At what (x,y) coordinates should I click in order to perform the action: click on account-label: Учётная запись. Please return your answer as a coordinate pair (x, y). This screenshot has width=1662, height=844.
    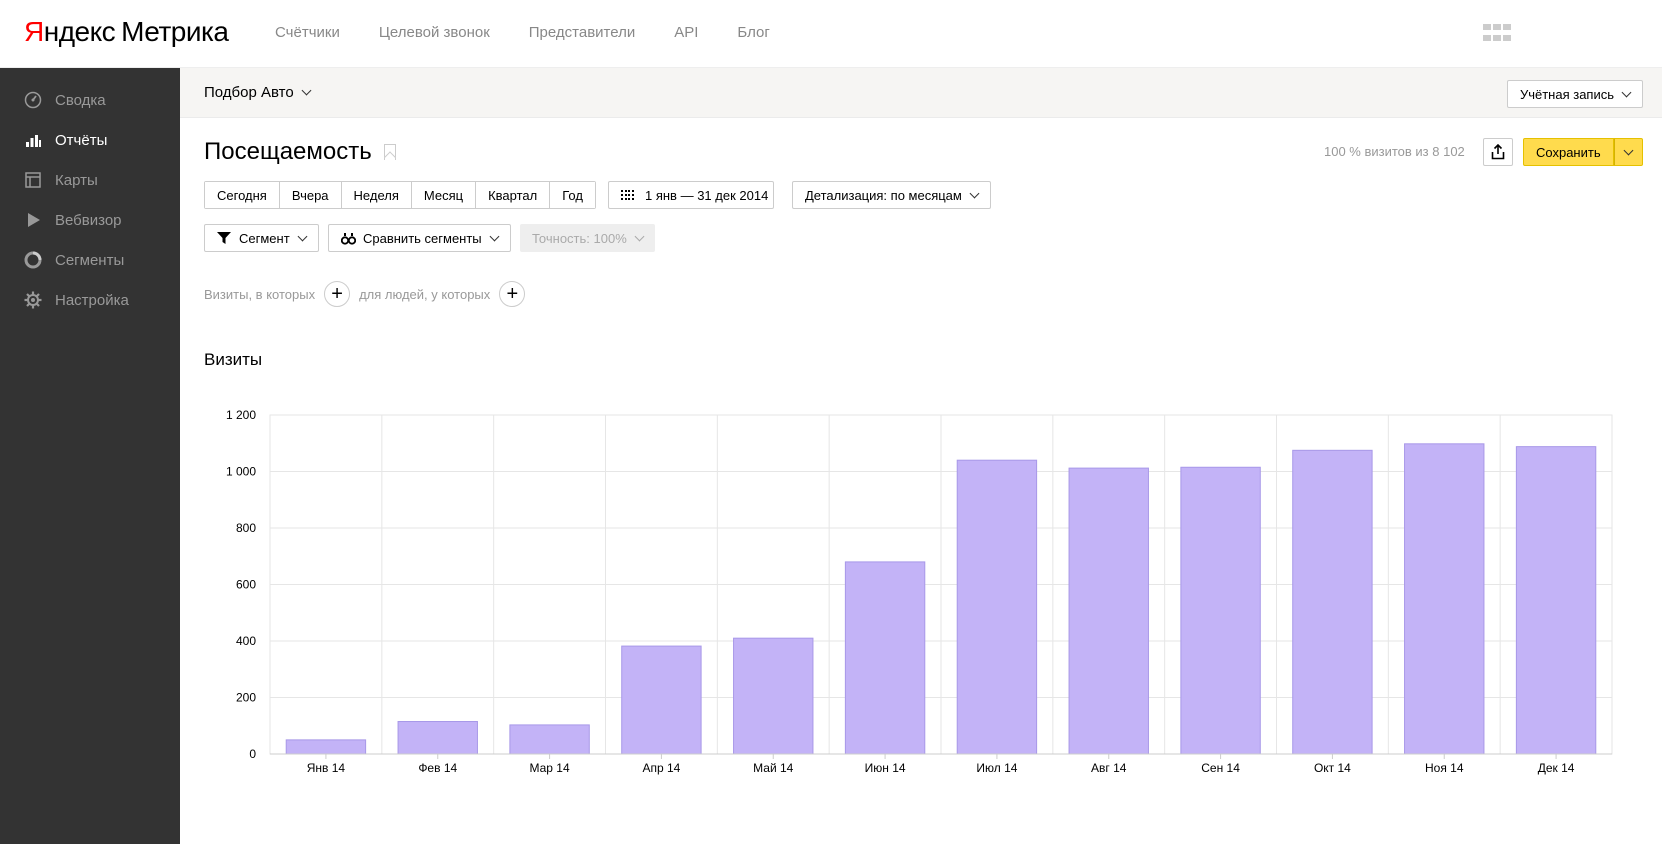
    Looking at the image, I should click on (1566, 94).